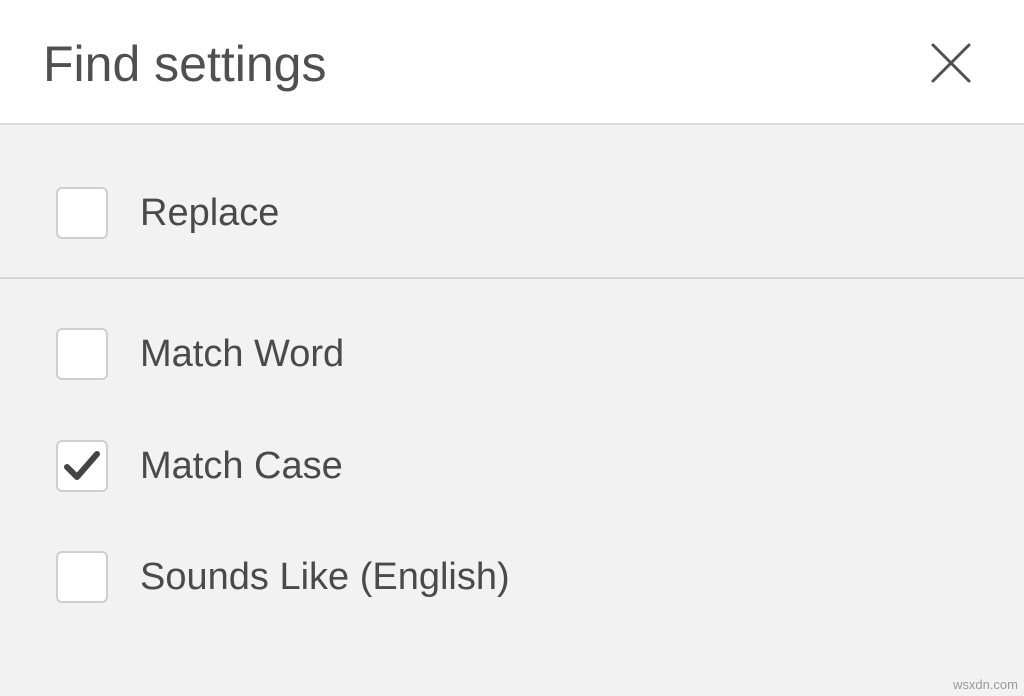  Describe the element at coordinates (325, 577) in the screenshot. I see `sounds-like-label: Sounds Like (English)` at that location.